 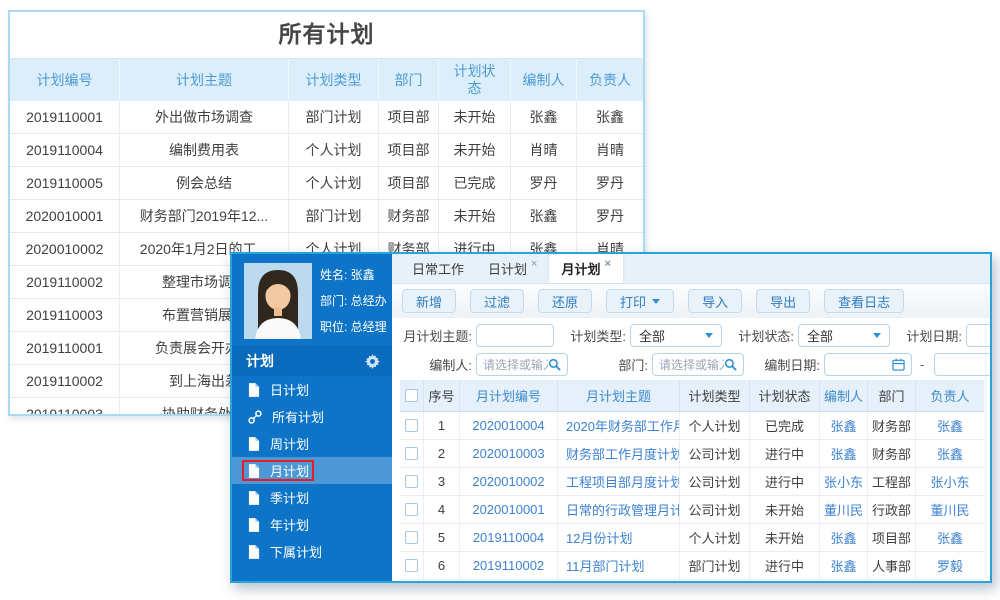 What do you see at coordinates (411, 395) in the screenshot?
I see `select-all-checkbox` at bounding box center [411, 395].